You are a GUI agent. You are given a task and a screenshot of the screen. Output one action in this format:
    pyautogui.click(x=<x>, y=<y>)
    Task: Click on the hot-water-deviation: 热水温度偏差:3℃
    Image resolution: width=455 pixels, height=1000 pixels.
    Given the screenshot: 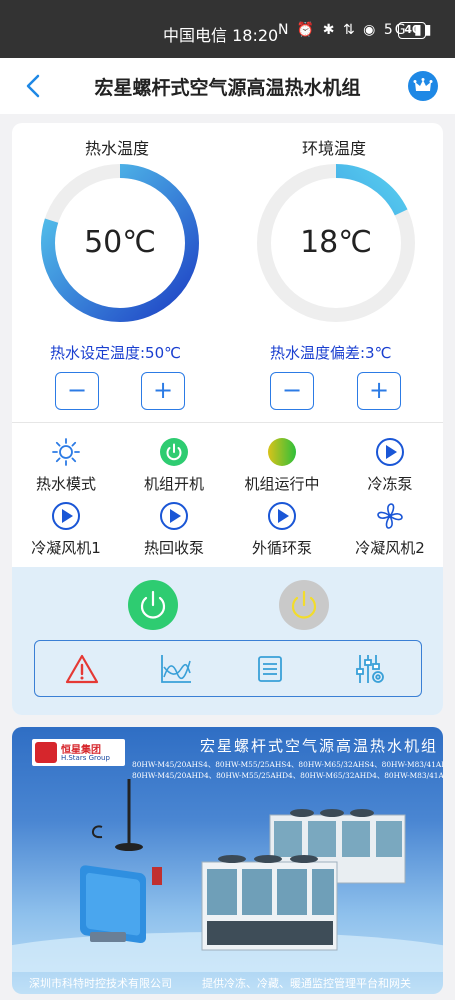 What is the action you would take?
    pyautogui.click(x=331, y=353)
    